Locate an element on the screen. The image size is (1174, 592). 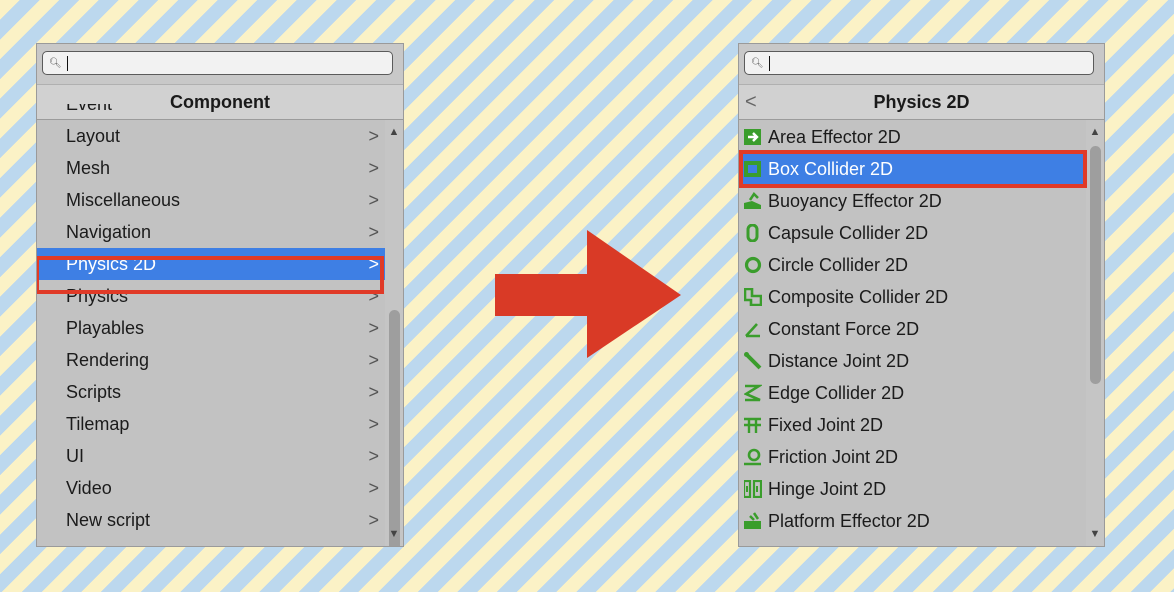
area-effector-icon is located at coordinates (752, 137).